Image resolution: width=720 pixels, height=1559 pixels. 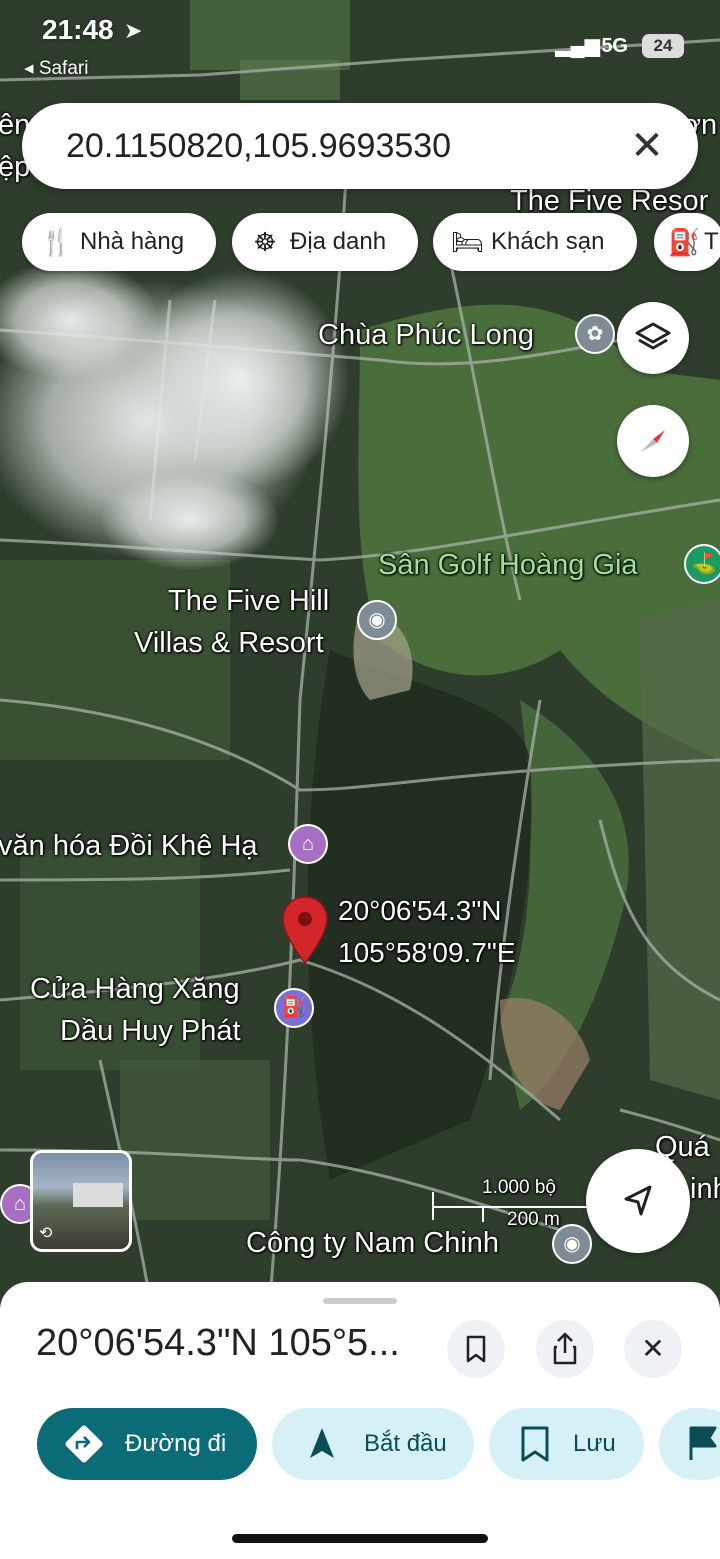 I want to click on map-label-inh: inh, so click(x=705, y=1189).